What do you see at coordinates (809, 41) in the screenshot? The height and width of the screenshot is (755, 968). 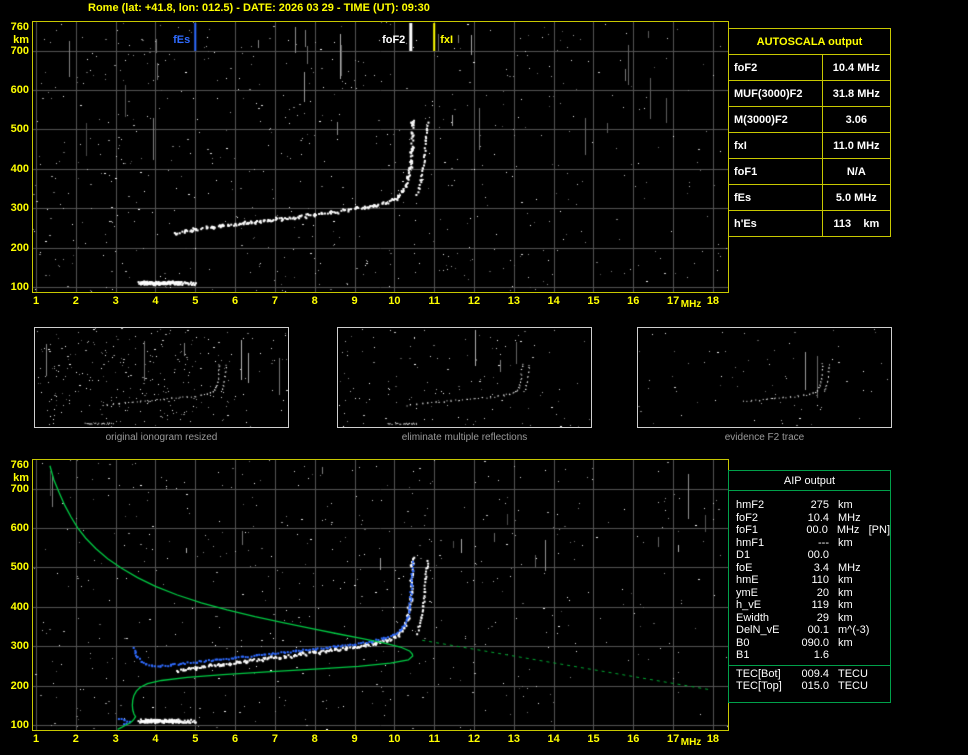 I see `autoscala-title: AUTOSCALA output` at bounding box center [809, 41].